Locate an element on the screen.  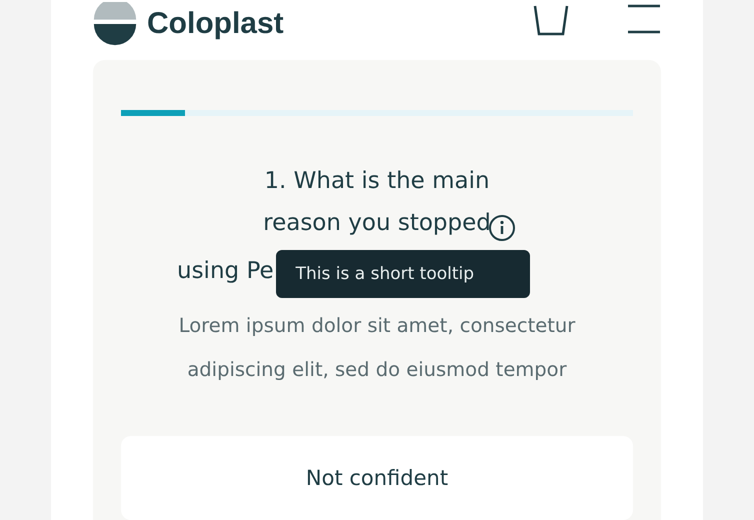
question-text: reason you stopped is located at coordinates (377, 223).